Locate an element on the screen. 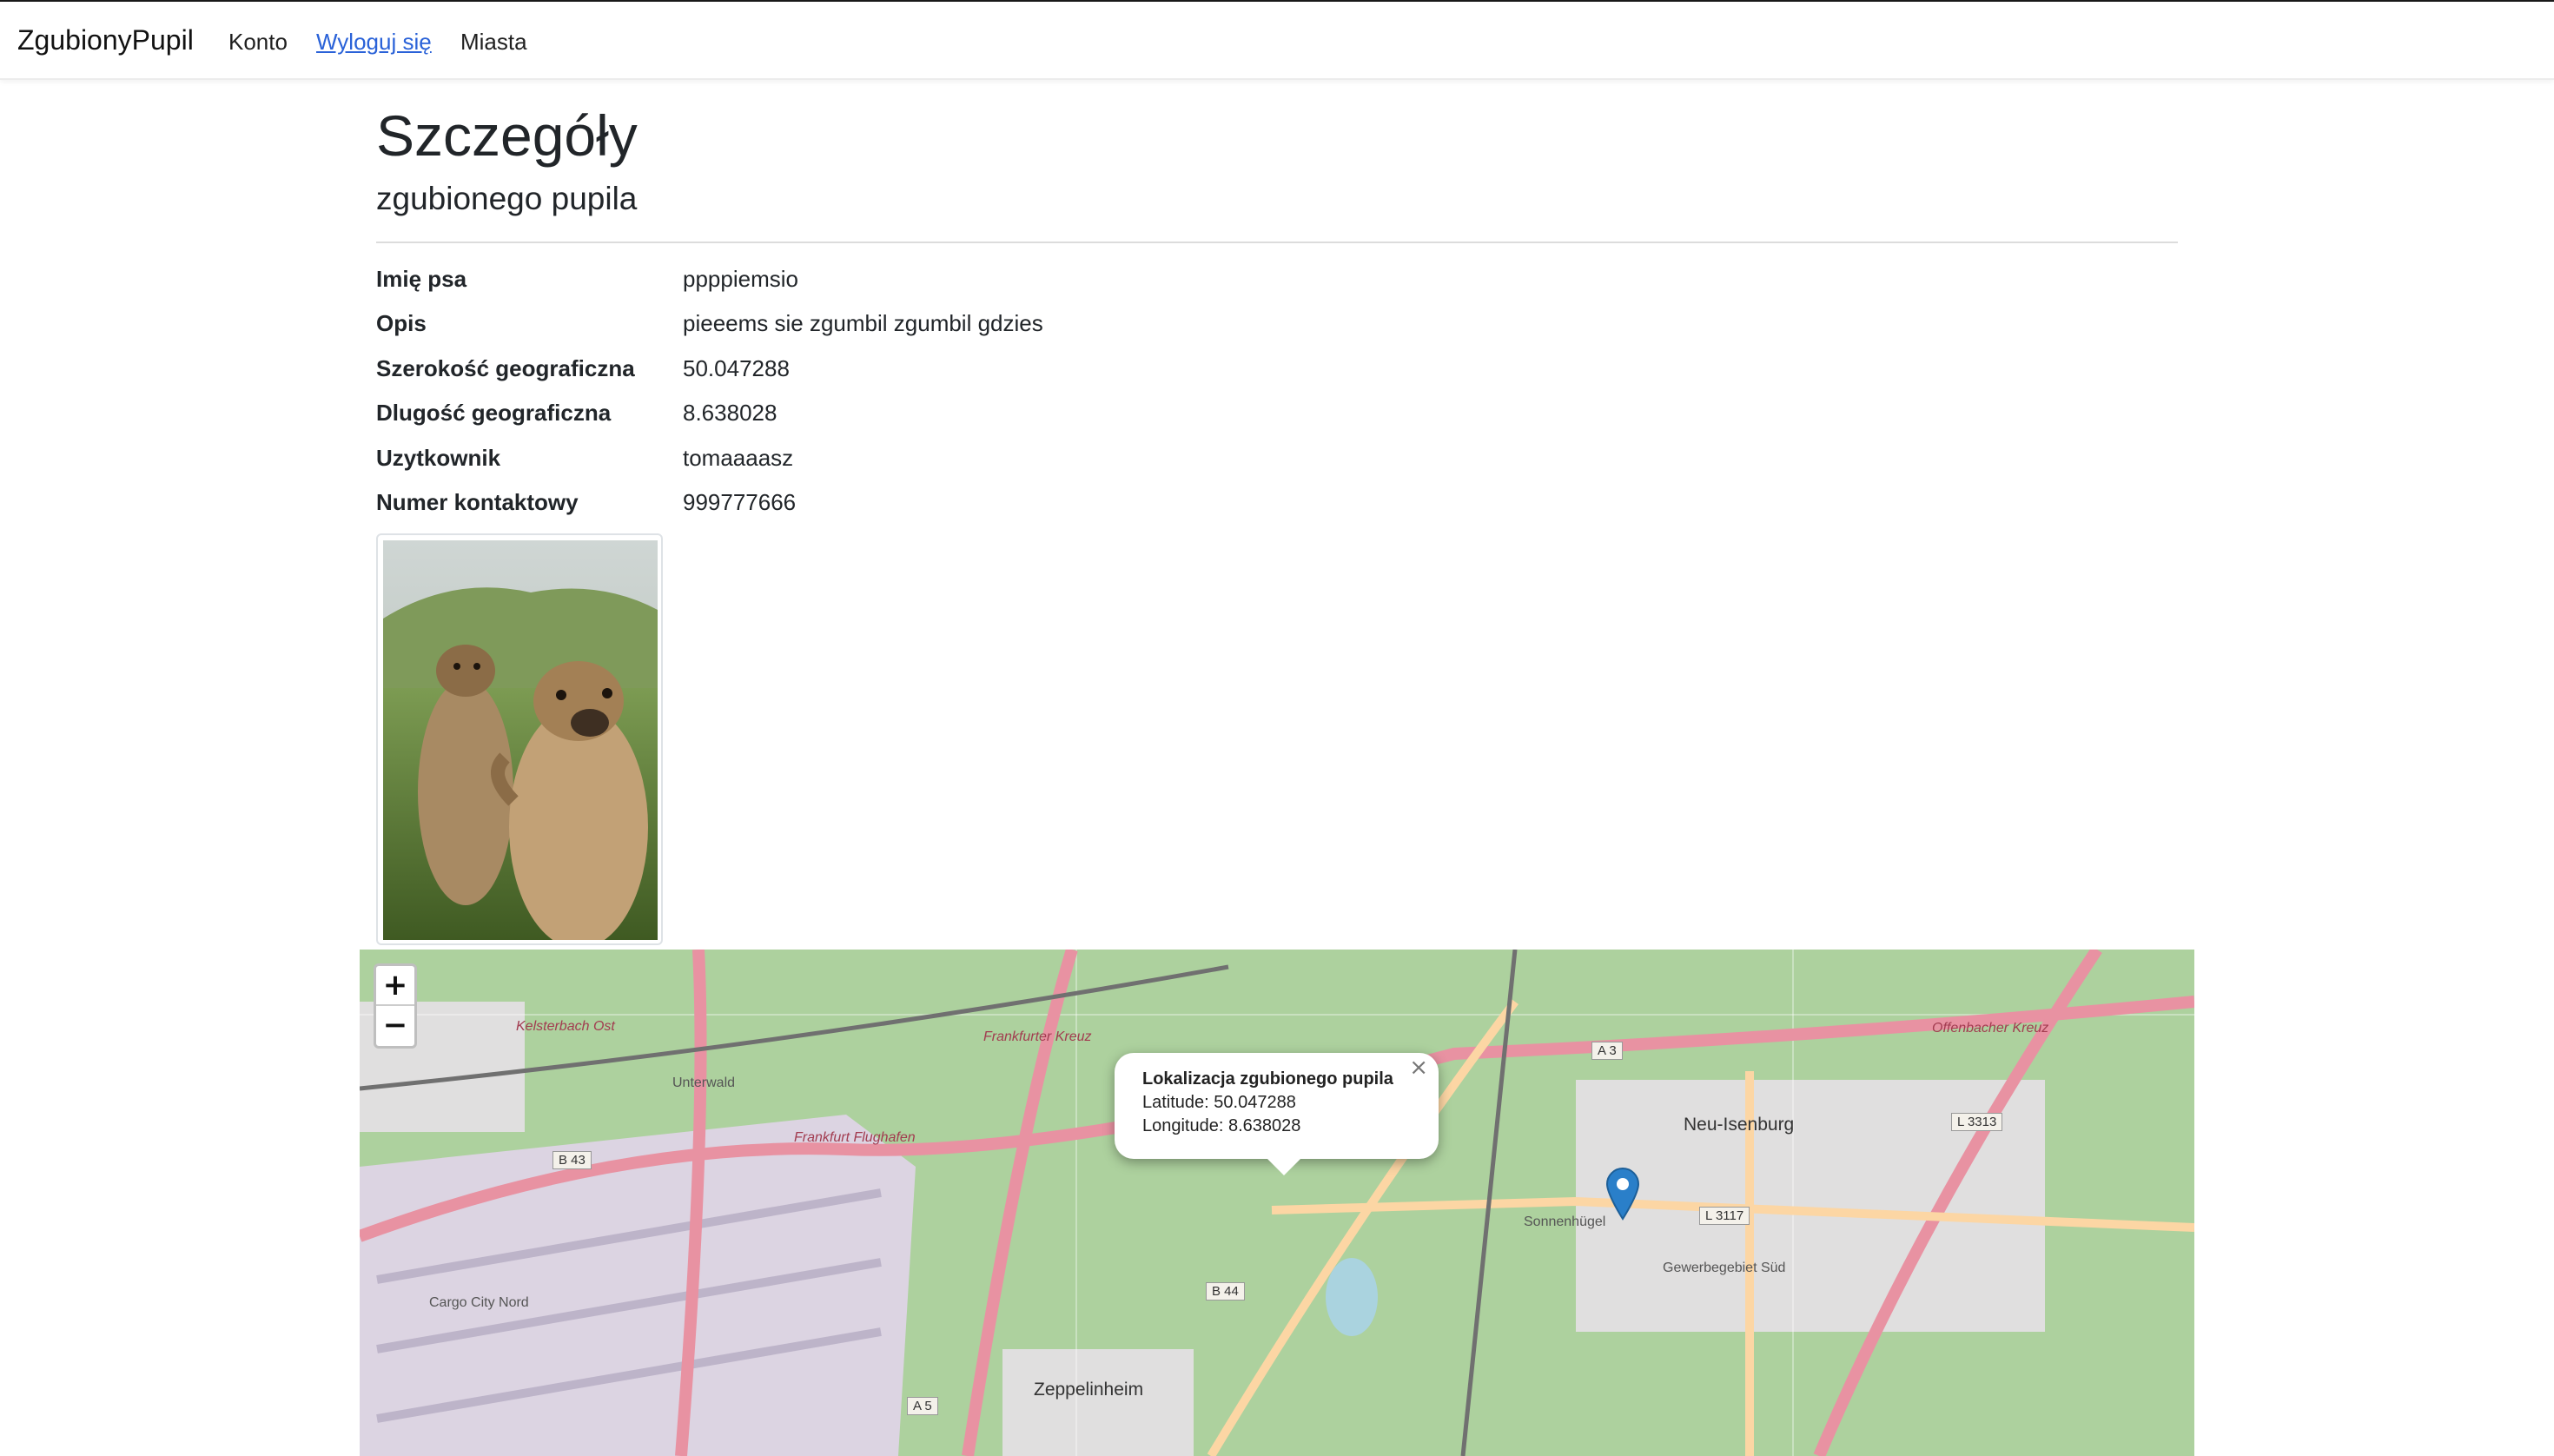 The height and width of the screenshot is (1456, 2554). popup-tip is located at coordinates (1284, 1166).